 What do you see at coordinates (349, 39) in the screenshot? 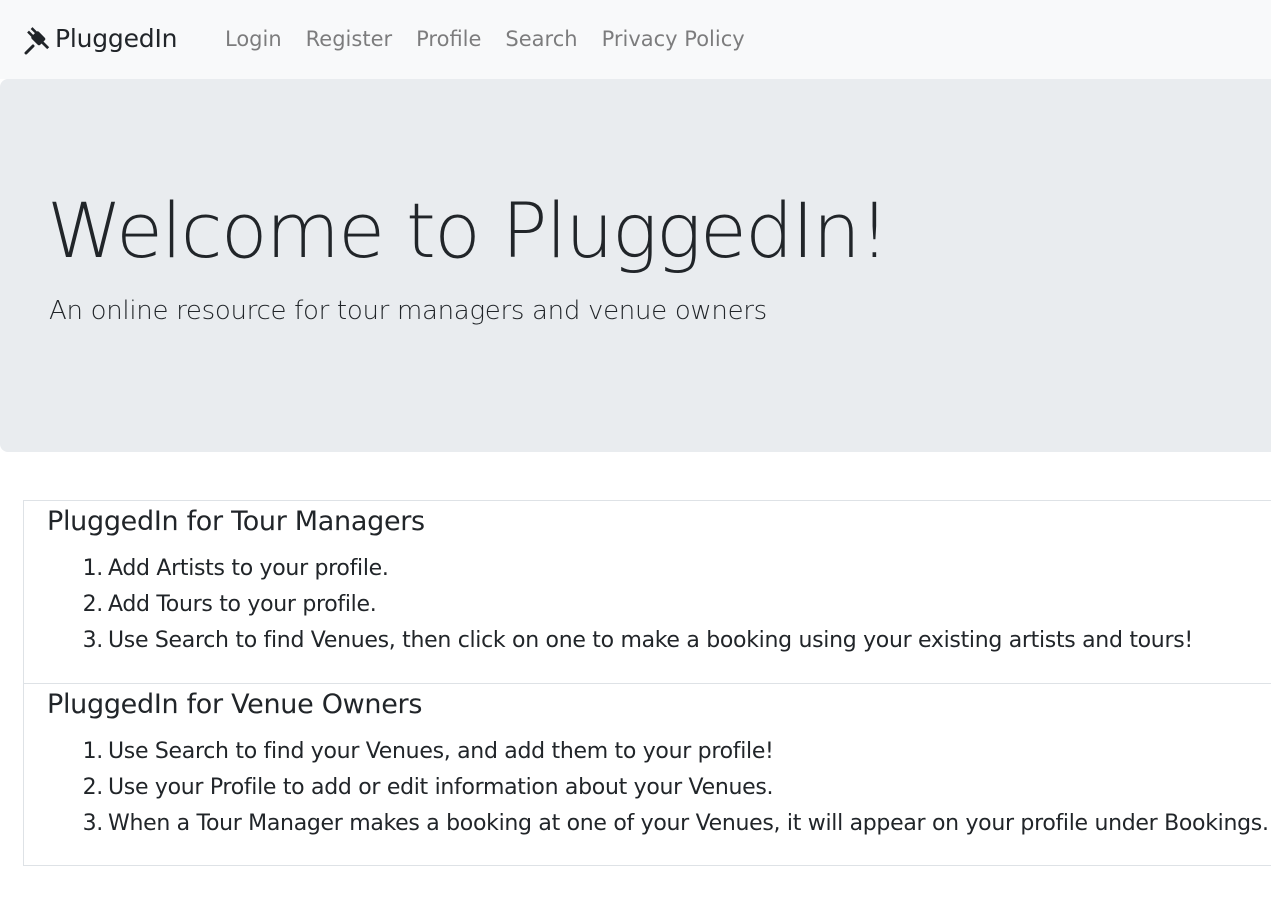
I see `nav-register: Register` at bounding box center [349, 39].